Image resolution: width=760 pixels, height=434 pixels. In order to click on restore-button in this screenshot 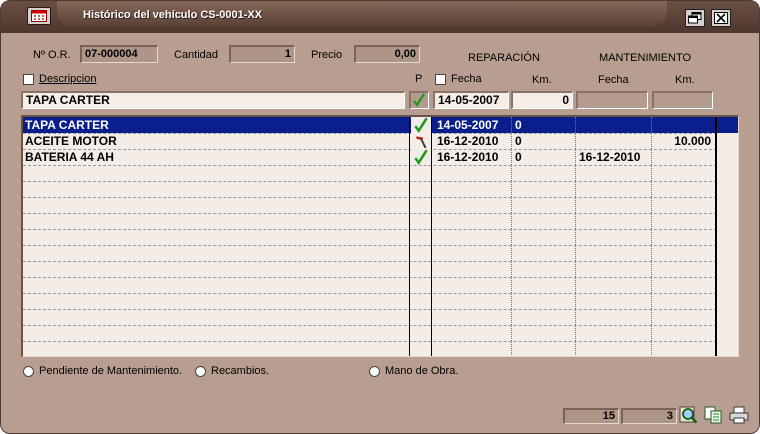, I will do `click(695, 18)`.